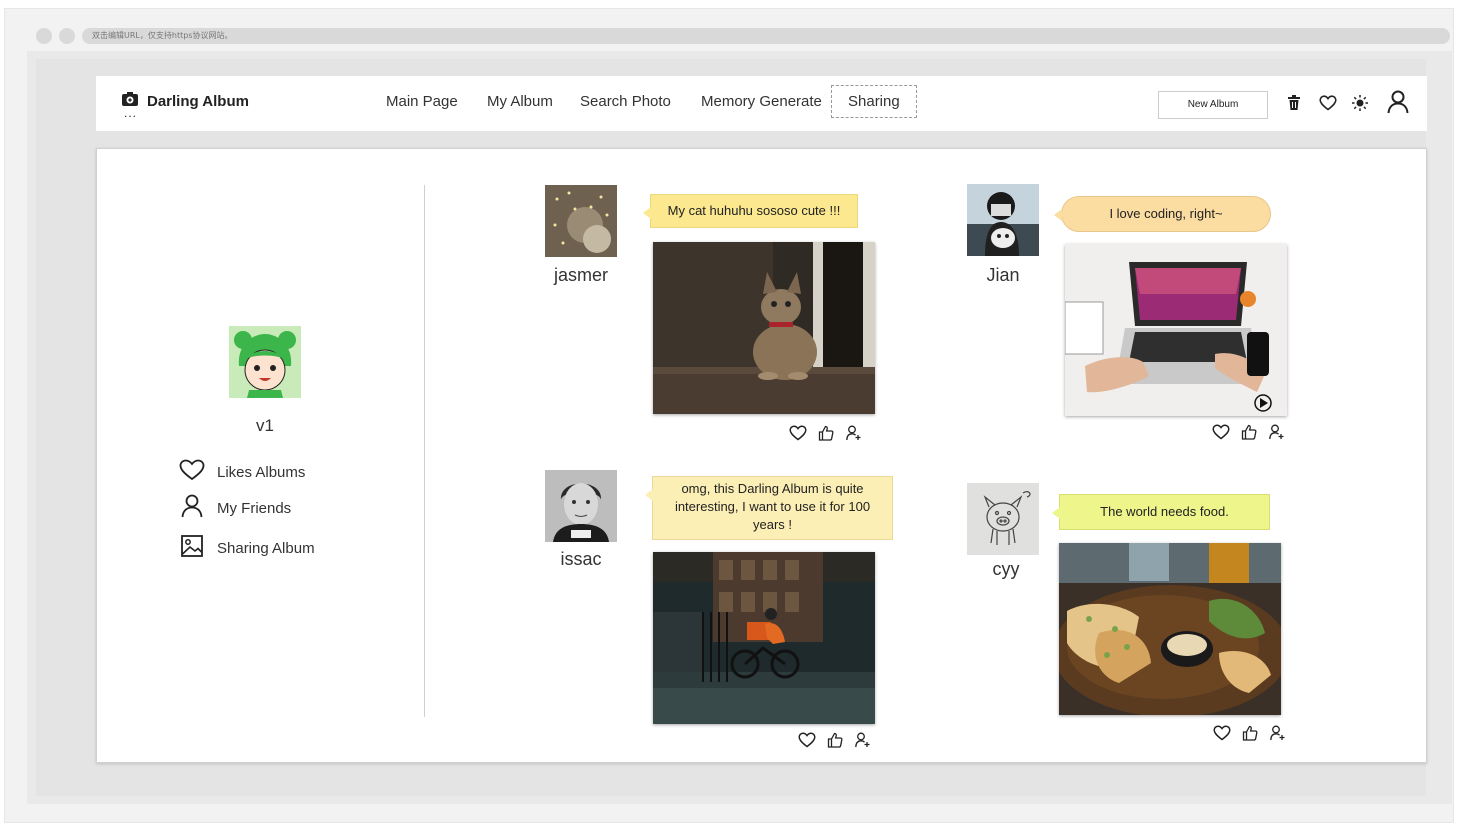 Image resolution: width=1458 pixels, height=829 pixels. Describe the element at coordinates (766, 36) in the screenshot. I see `url-bar: 双击编辑URL，仅支持https协议网站。` at that location.